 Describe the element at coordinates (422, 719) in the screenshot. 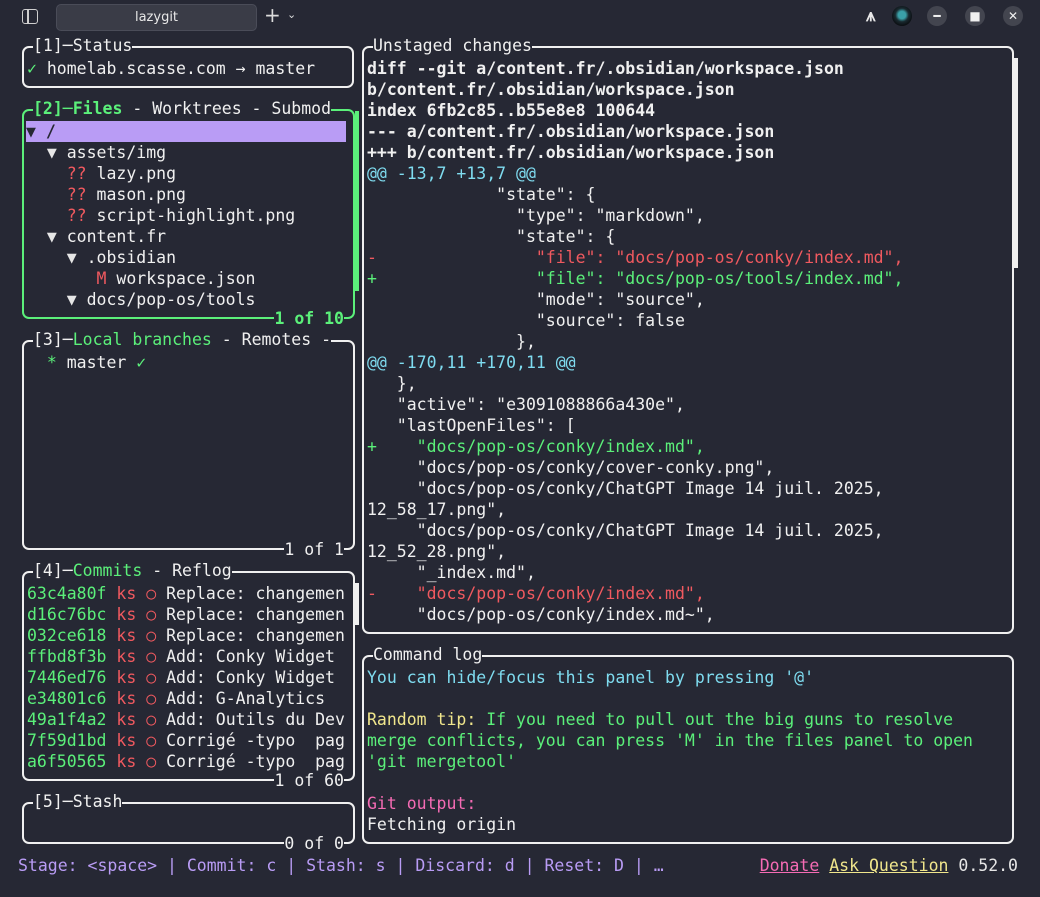

I see `random-tip-label: Random tip:` at that location.